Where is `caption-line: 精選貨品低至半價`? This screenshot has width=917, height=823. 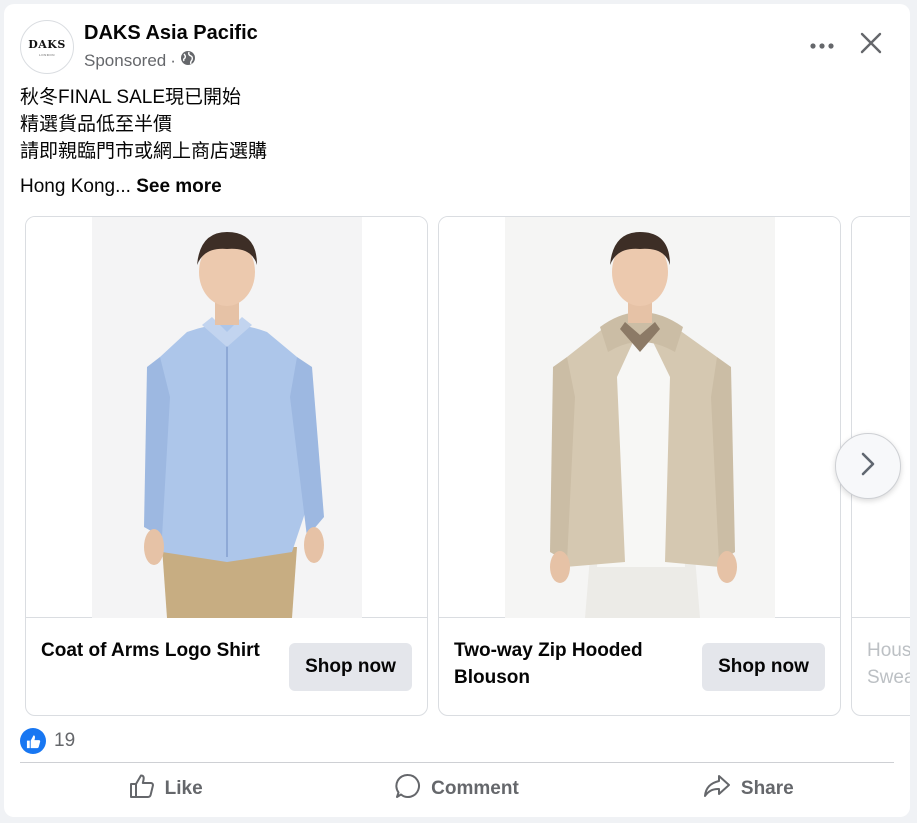
caption-line: 精選貨品低至半價 is located at coordinates (96, 124).